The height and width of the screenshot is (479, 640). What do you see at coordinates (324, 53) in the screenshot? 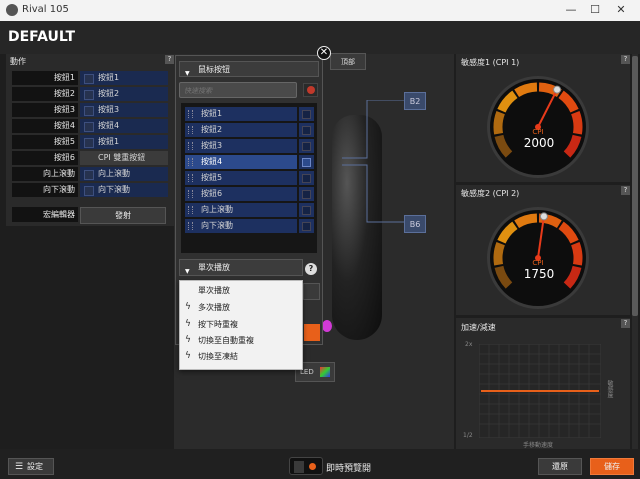
I see `popup-close-button: ✕` at bounding box center [324, 53].